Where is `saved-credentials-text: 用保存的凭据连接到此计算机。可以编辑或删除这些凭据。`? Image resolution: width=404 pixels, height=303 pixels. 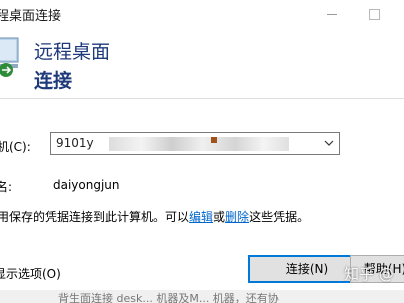 saved-credentials-text: 用保存的凭据连接到此计算机。可以编辑或删除这些凭据。 is located at coordinates (154, 216).